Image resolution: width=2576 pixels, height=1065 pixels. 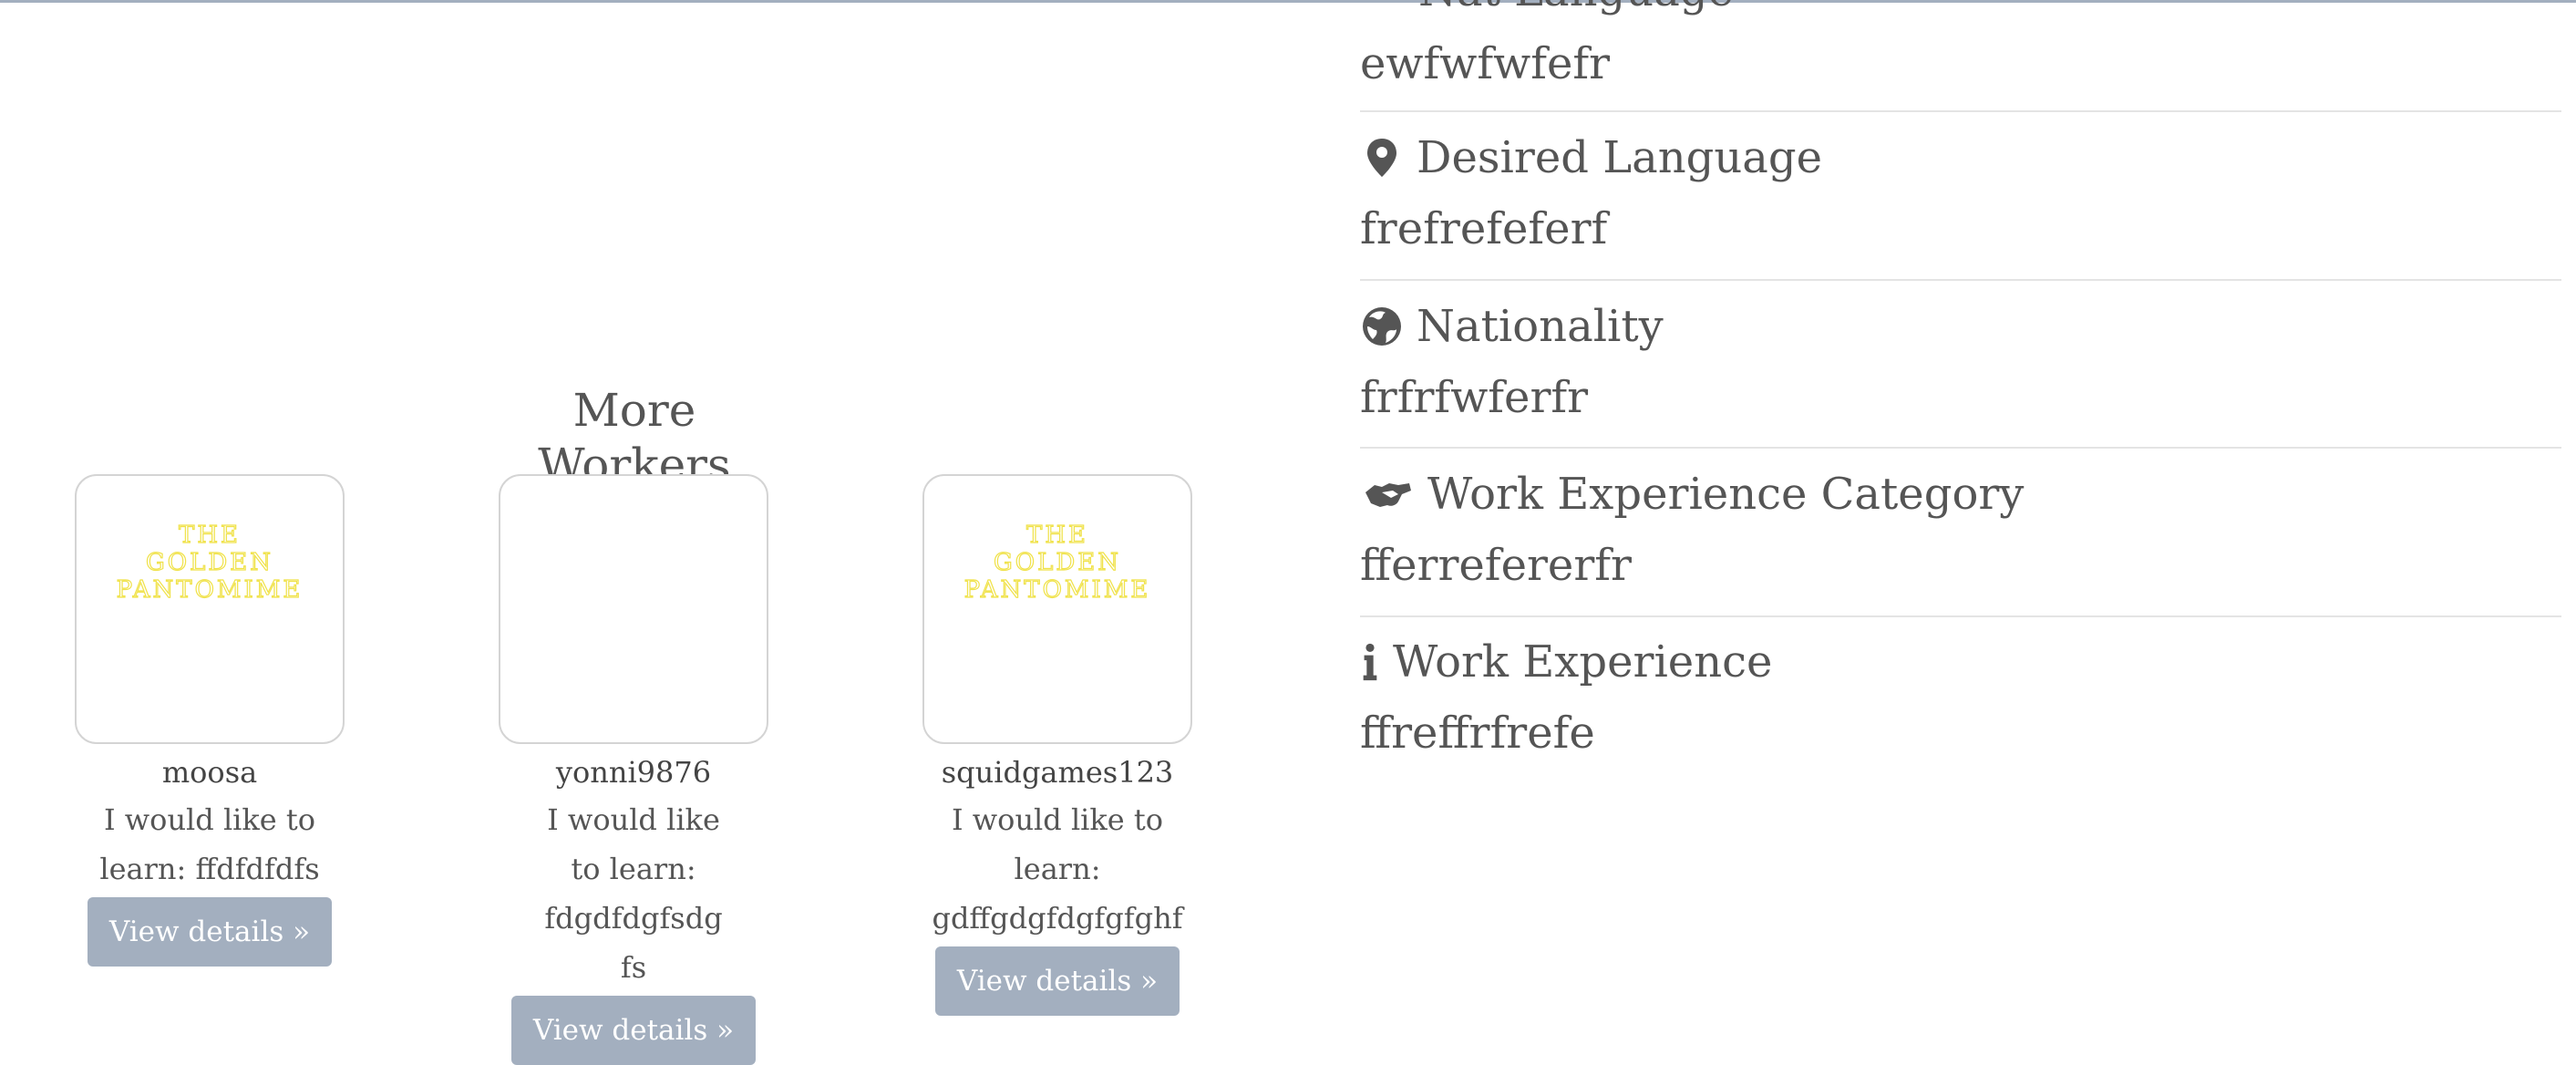 I want to click on handshake-icon, so click(x=1388, y=495).